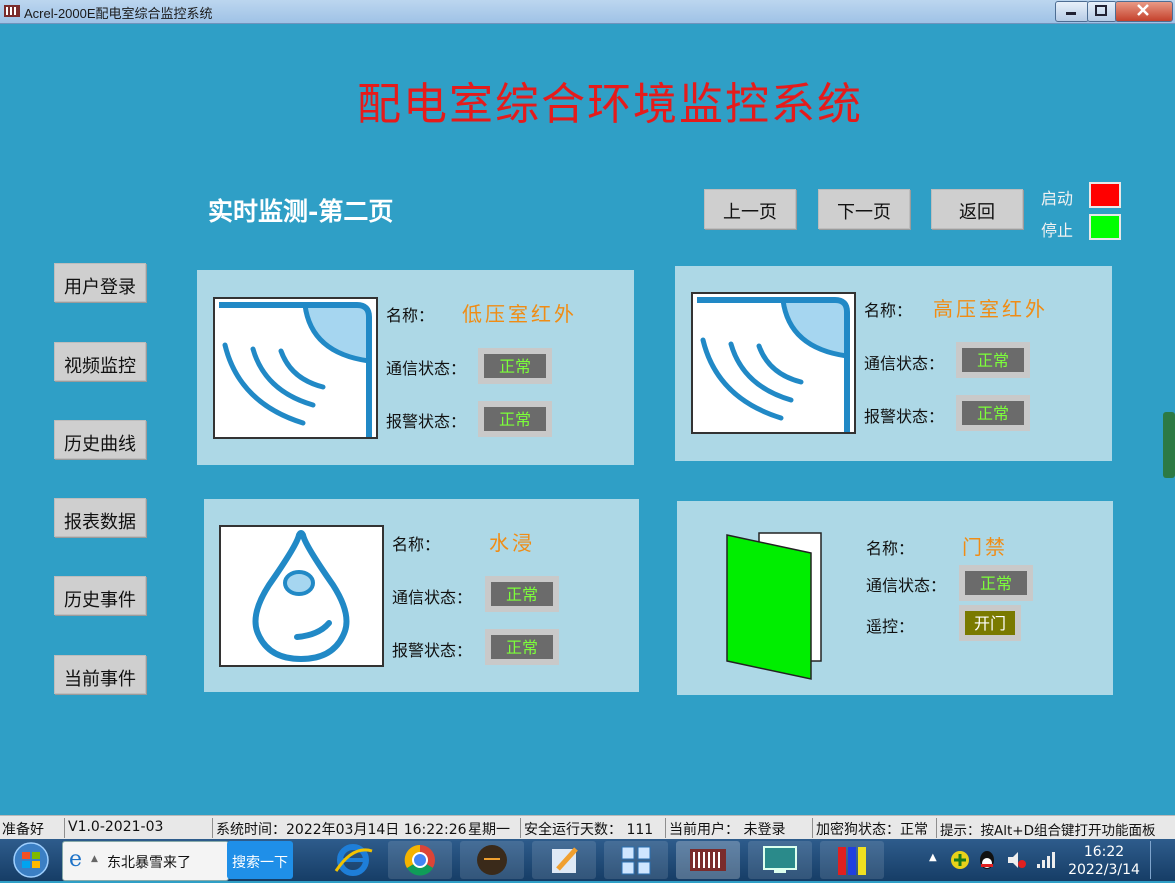 The image size is (1175, 883). I want to click on remote-control-label: 遥控：, so click(890, 626).